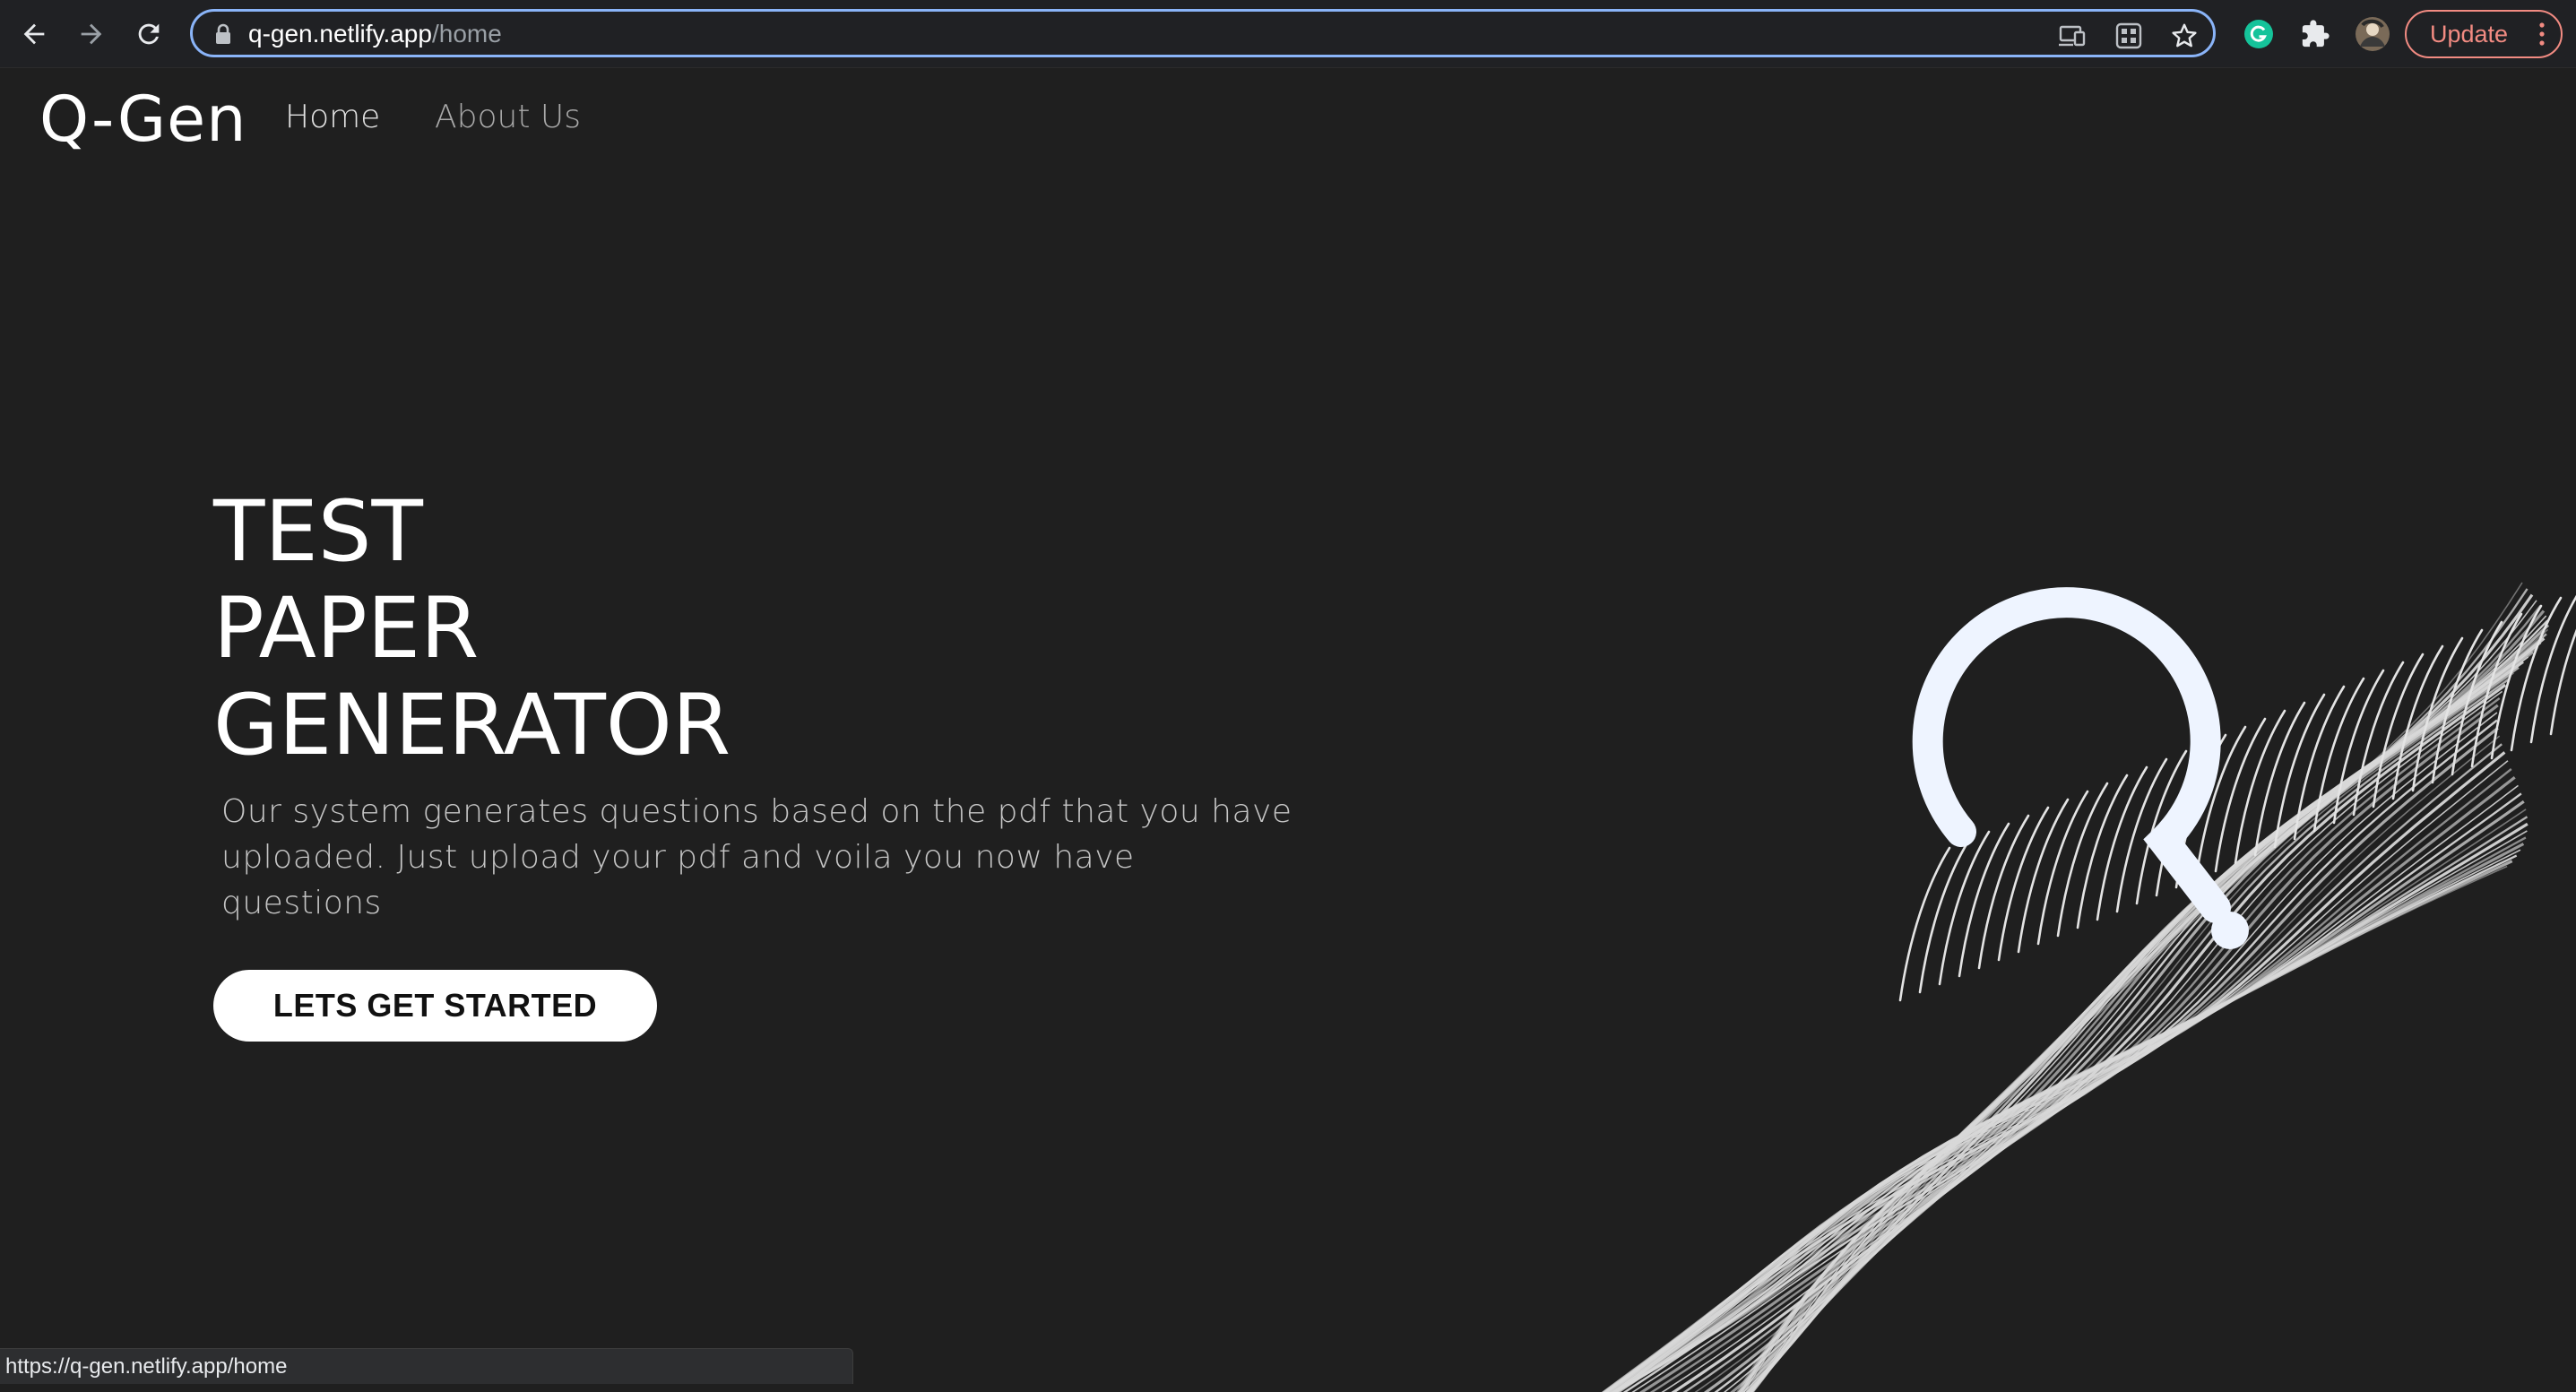  What do you see at coordinates (426, 1366) in the screenshot?
I see `link-status-bar: https://q-gen.netlify.app/home` at bounding box center [426, 1366].